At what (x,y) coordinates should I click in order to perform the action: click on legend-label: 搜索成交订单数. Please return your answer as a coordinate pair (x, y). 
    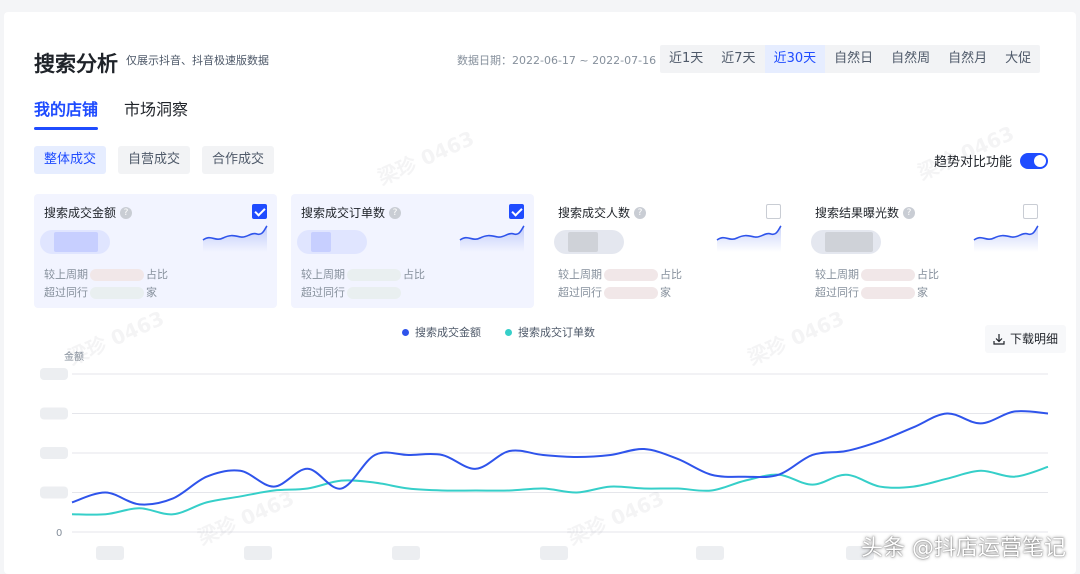
    Looking at the image, I should click on (556, 332).